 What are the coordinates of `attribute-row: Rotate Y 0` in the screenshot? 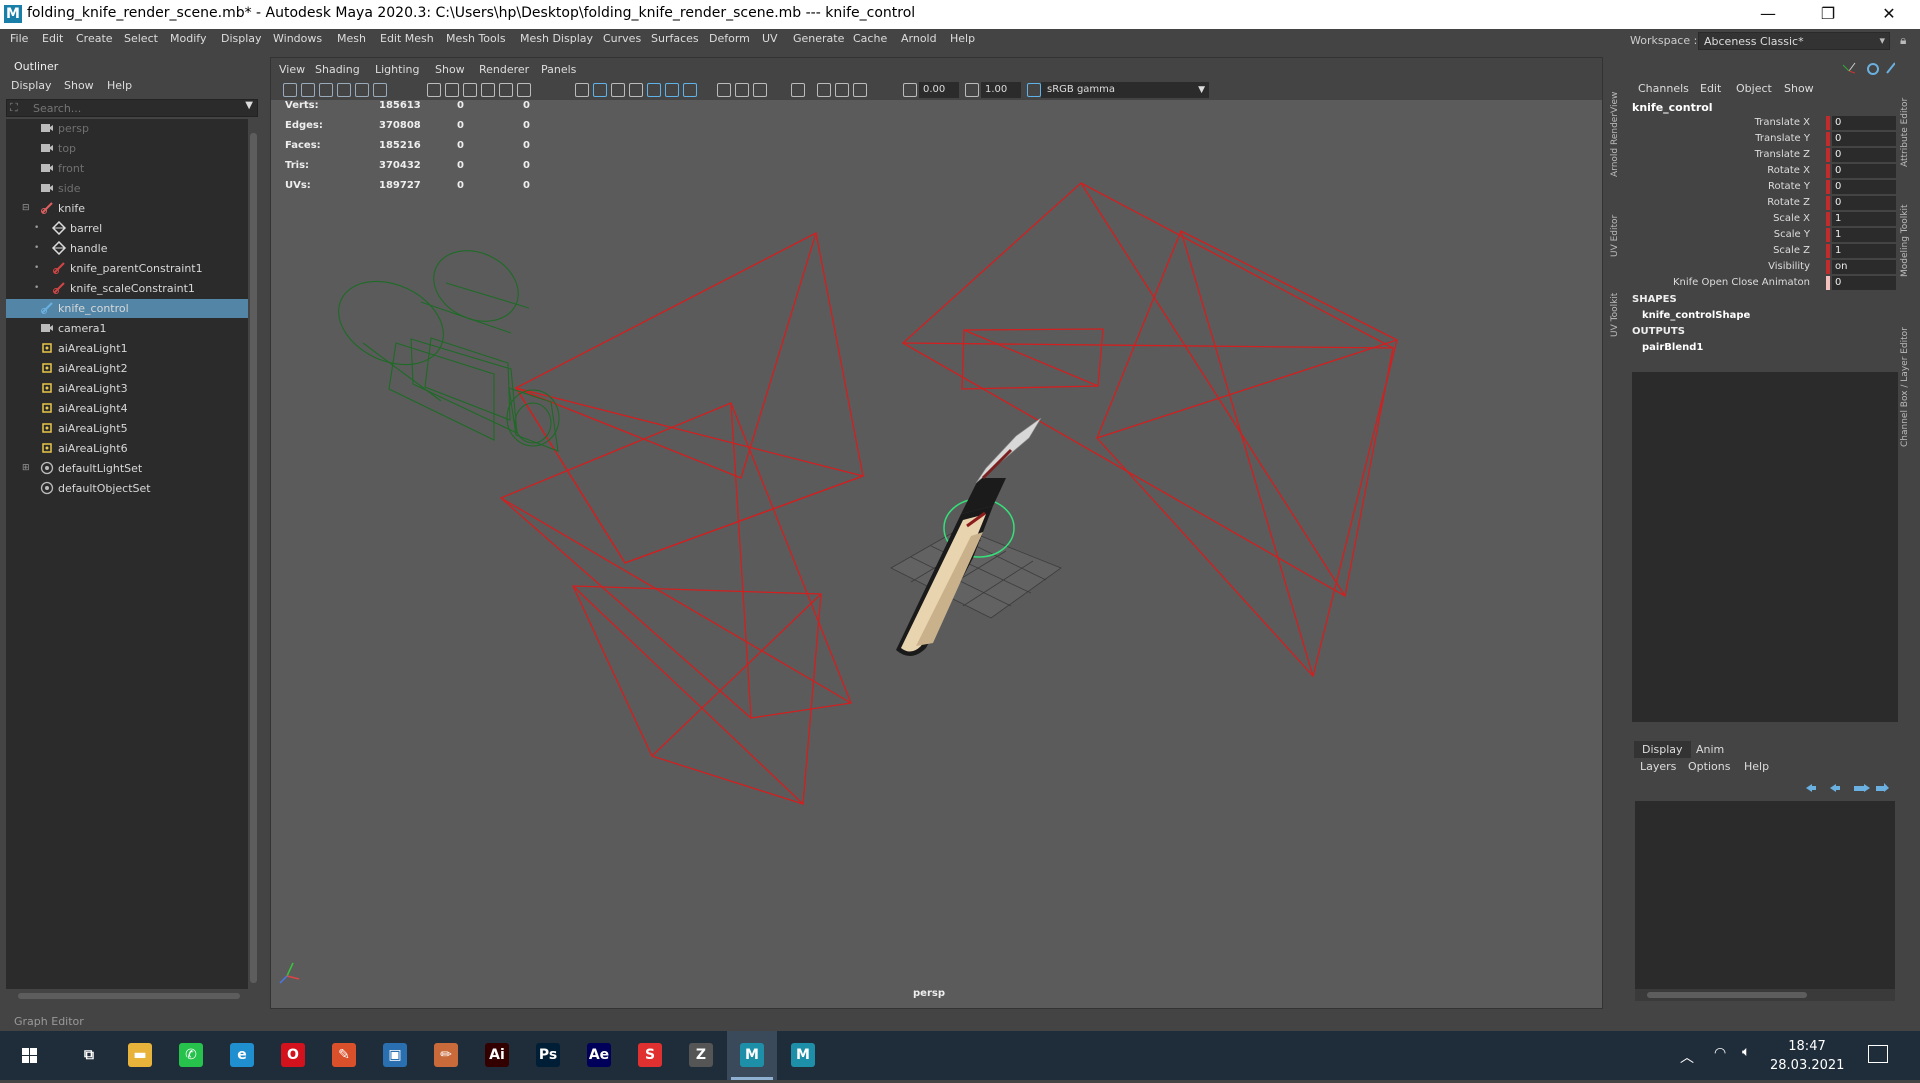 It's located at (1763, 187).